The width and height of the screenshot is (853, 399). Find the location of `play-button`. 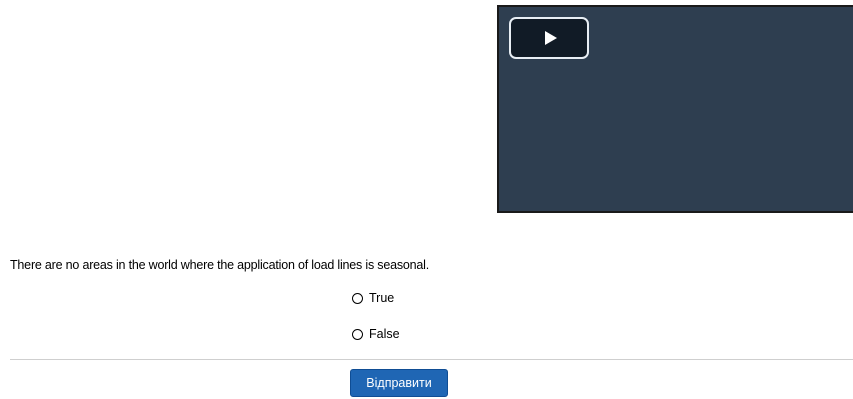

play-button is located at coordinates (549, 38).